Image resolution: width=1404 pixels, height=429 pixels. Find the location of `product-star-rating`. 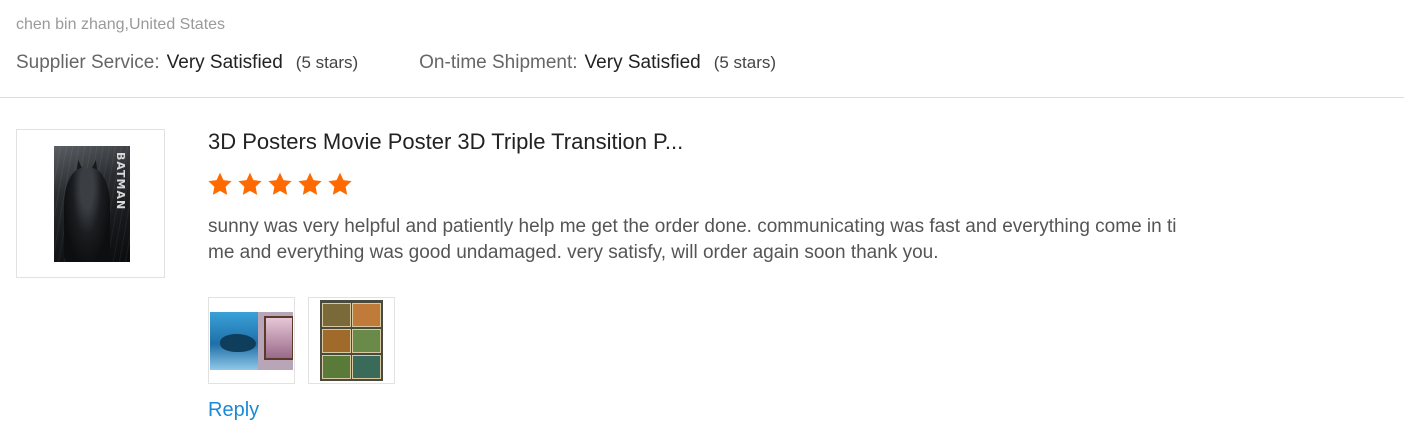

product-star-rating is located at coordinates (282, 186).